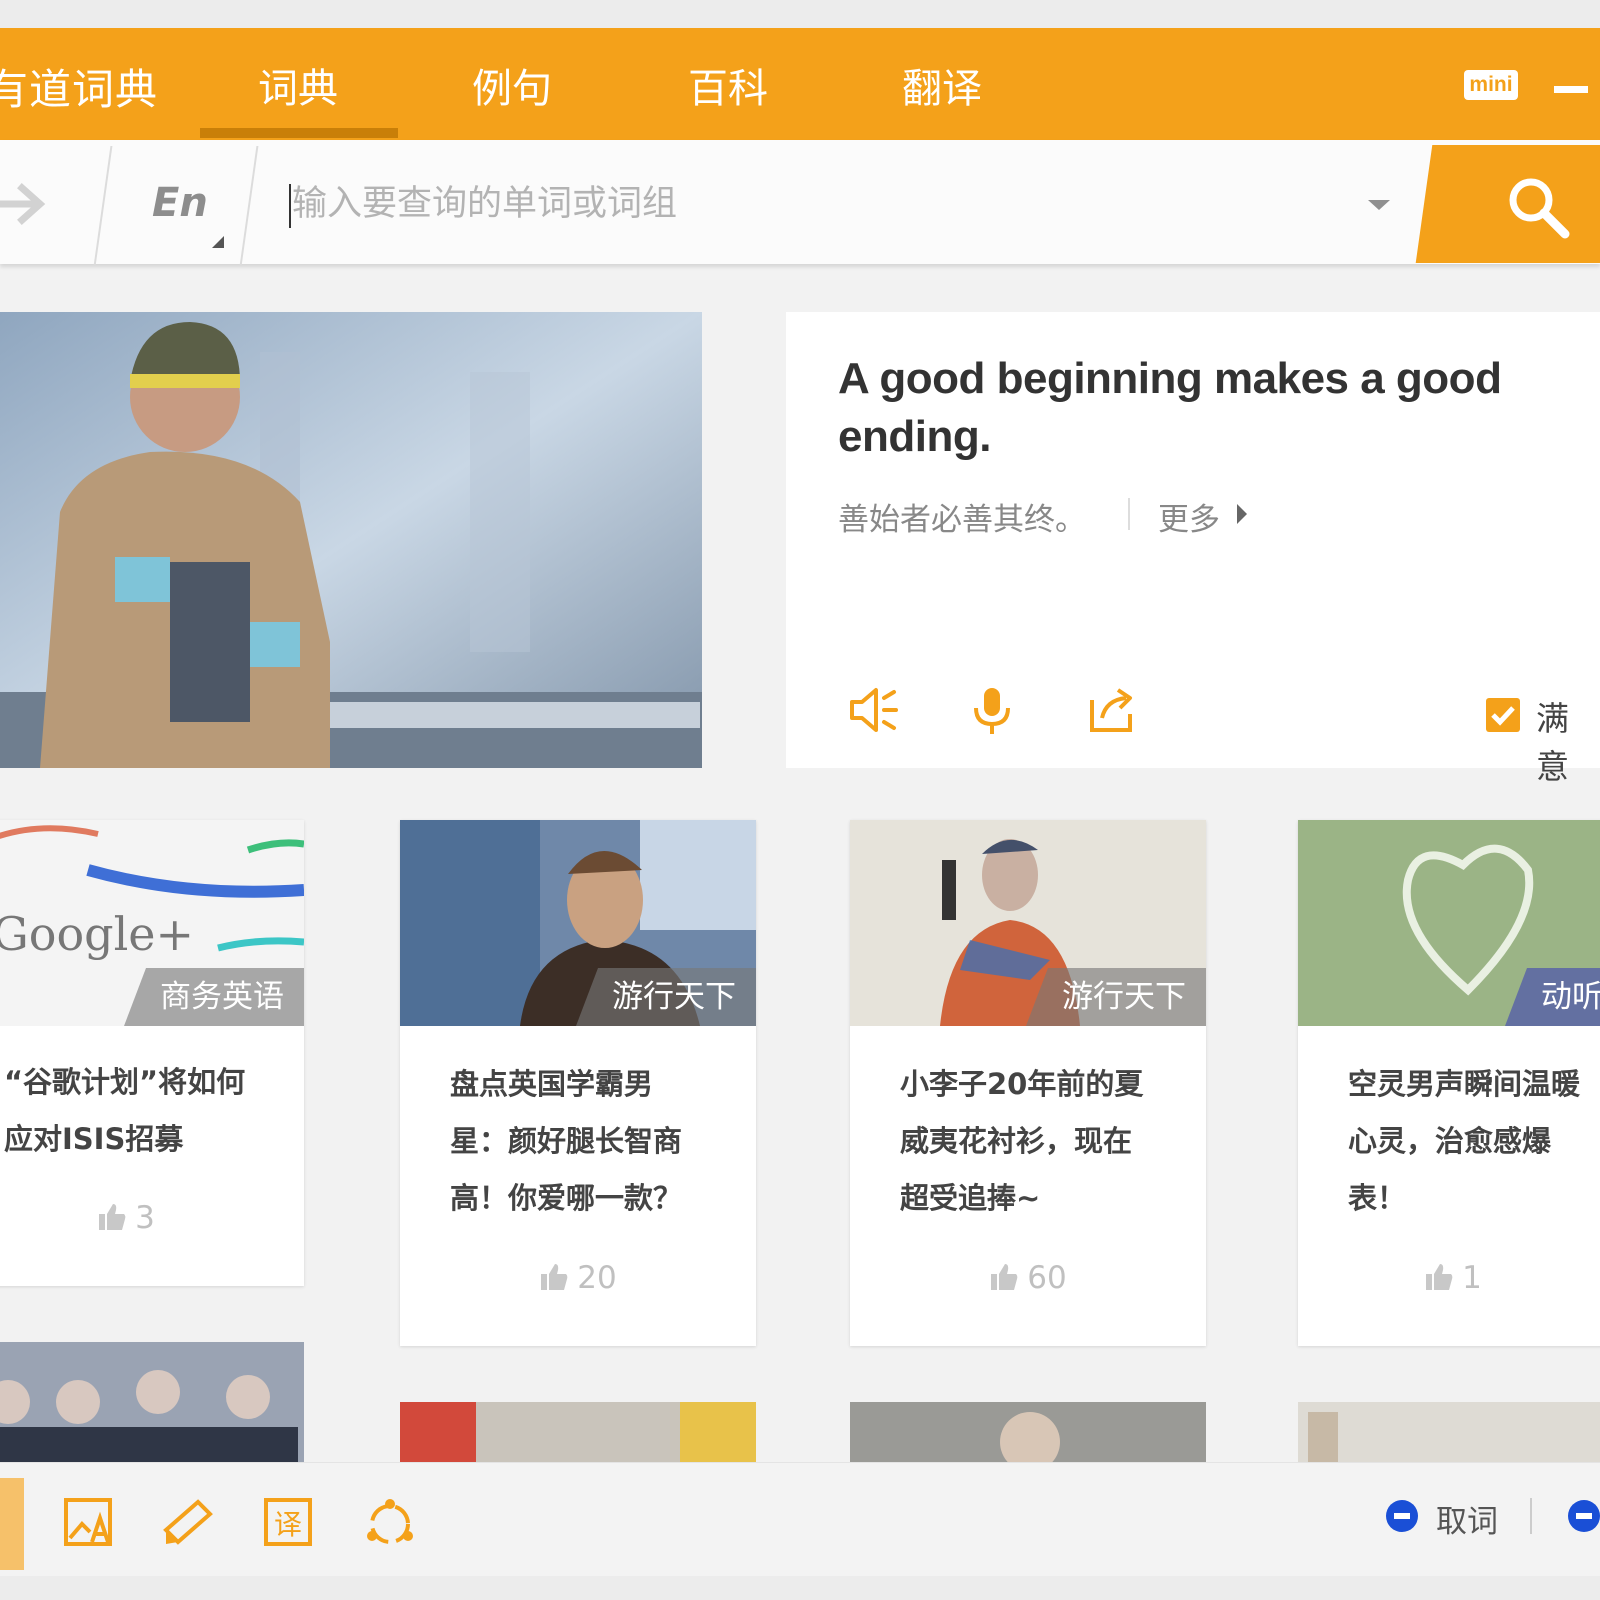 The width and height of the screenshot is (1600, 1600). What do you see at coordinates (12, 1524) in the screenshot?
I see `bottom-toolbar-tab` at bounding box center [12, 1524].